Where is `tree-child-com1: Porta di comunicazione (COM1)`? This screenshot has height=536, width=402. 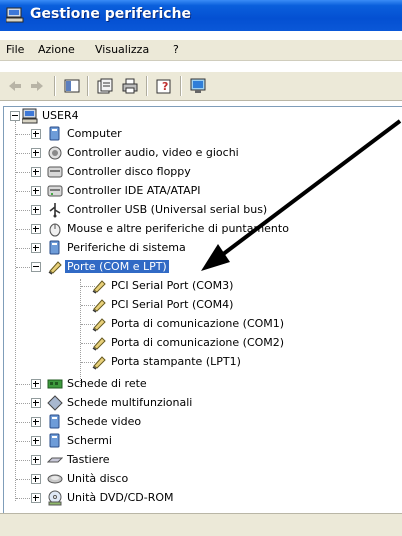
tree-child-com1: Porta di comunicazione (COM1) is located at coordinates (203, 324).